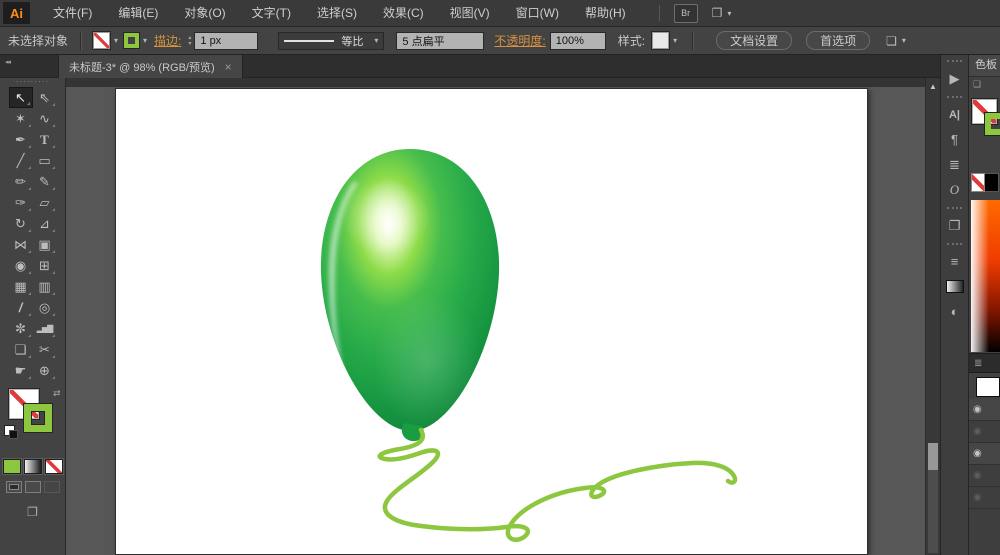 This screenshot has height=555, width=1000. Describe the element at coordinates (271, 13) in the screenshot. I see `menu-type: 文字(T)` at that location.